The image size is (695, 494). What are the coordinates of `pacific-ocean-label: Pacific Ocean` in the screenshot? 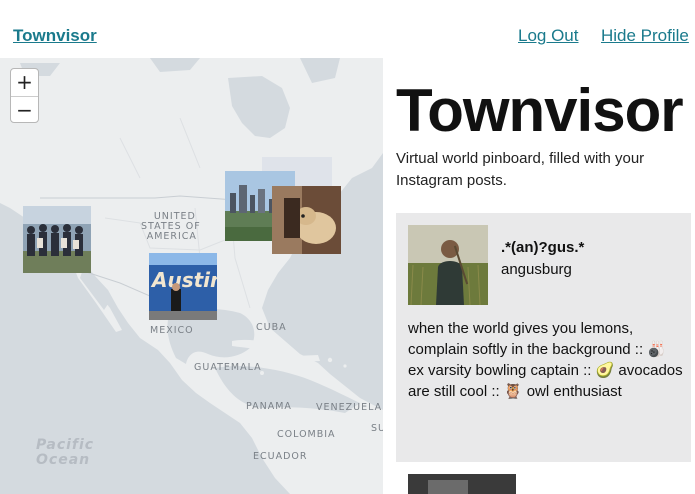 It's located at (65, 453).